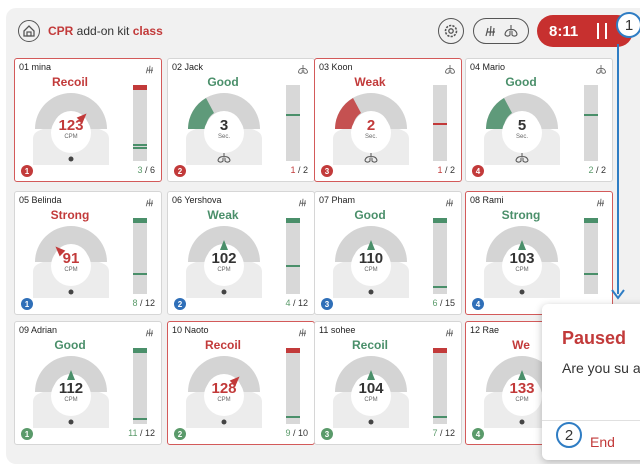 This screenshot has height=464, width=640. What do you see at coordinates (299, 170) in the screenshot?
I see `attempt-count: 1 / 2` at bounding box center [299, 170].